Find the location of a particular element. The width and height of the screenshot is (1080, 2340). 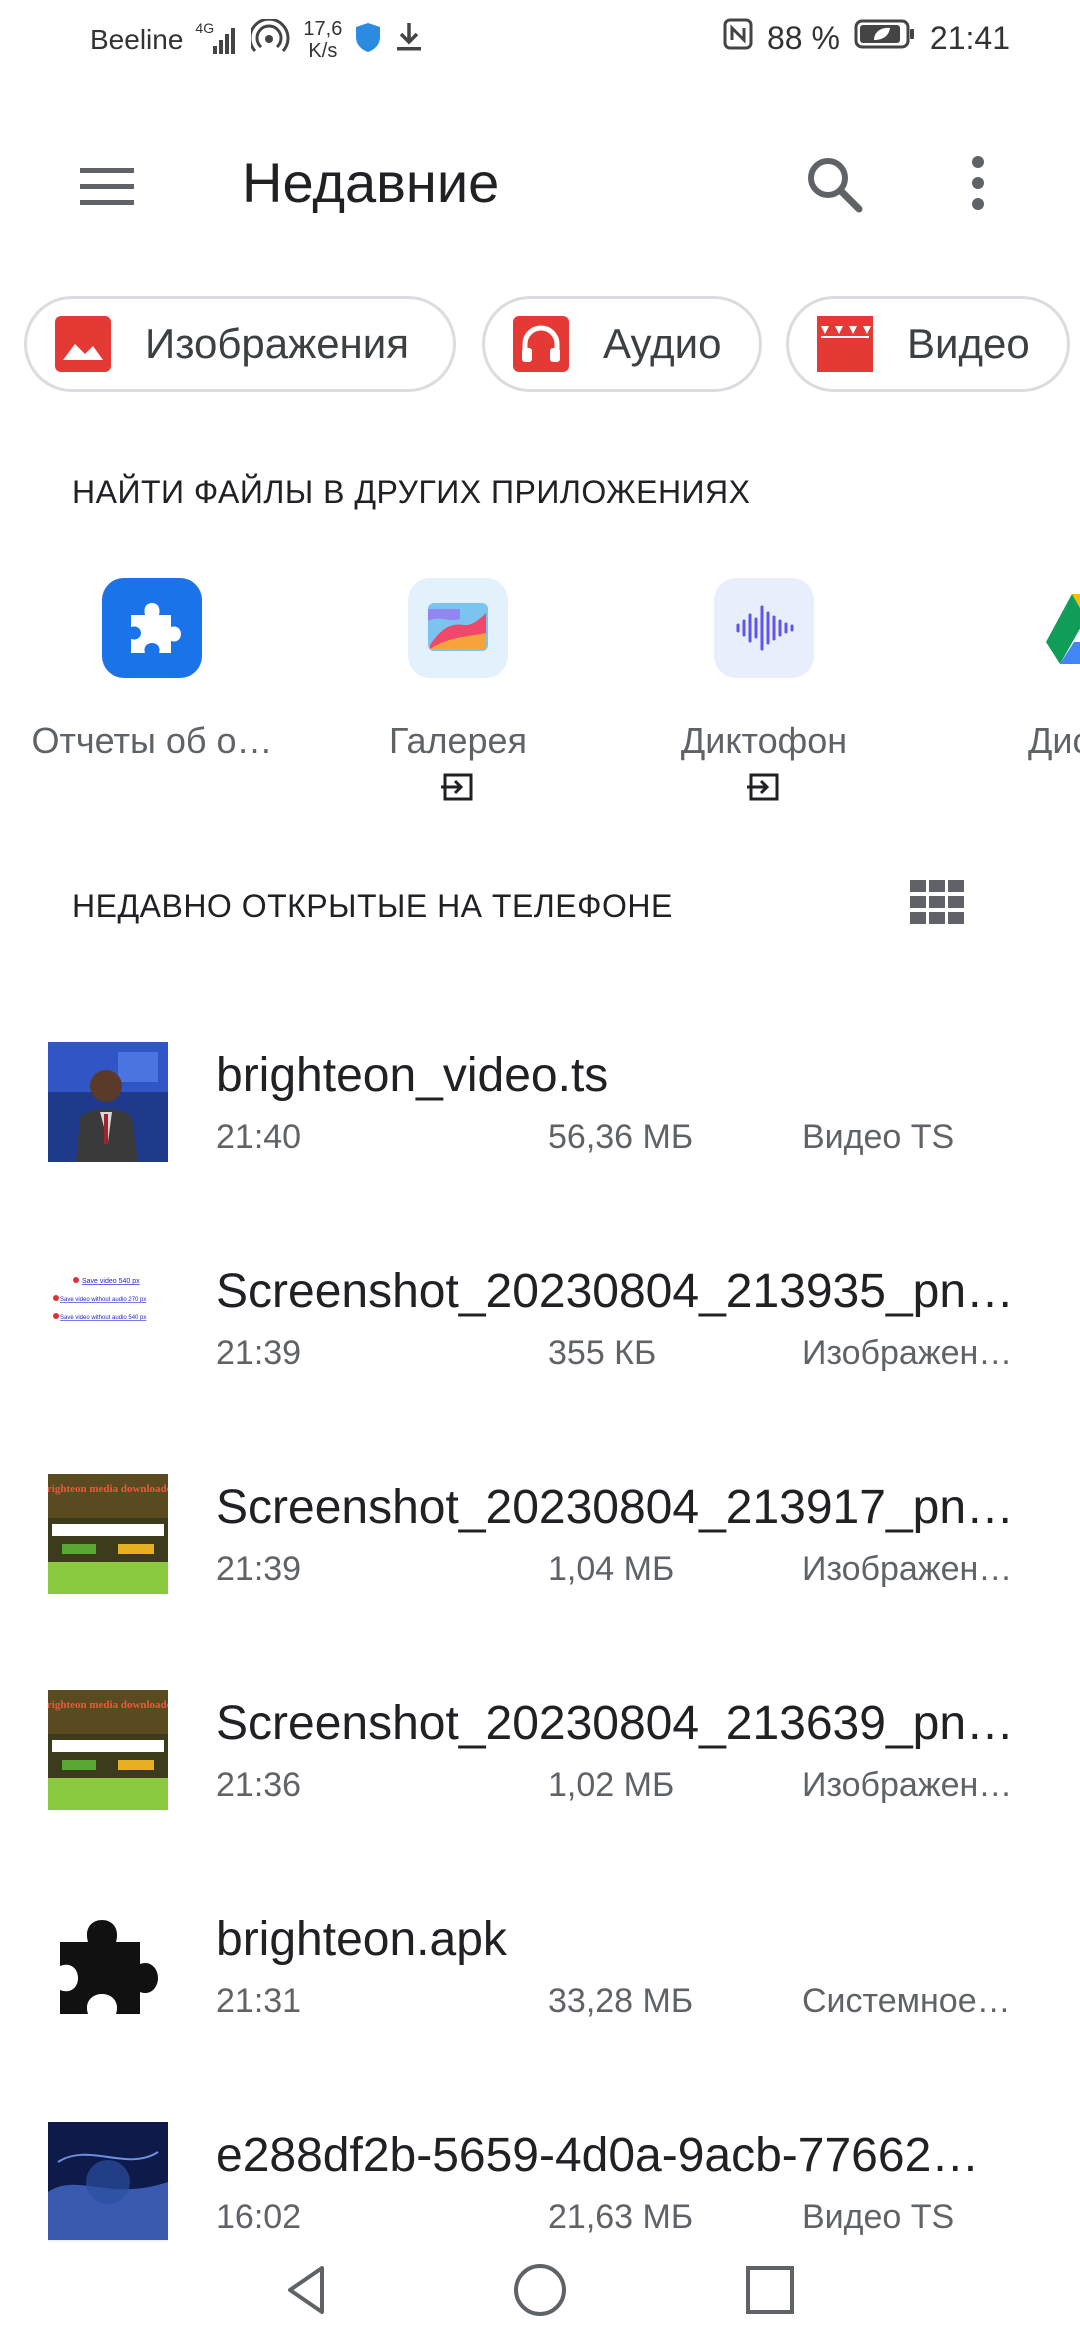

grid-view-icon is located at coordinates (937, 902).